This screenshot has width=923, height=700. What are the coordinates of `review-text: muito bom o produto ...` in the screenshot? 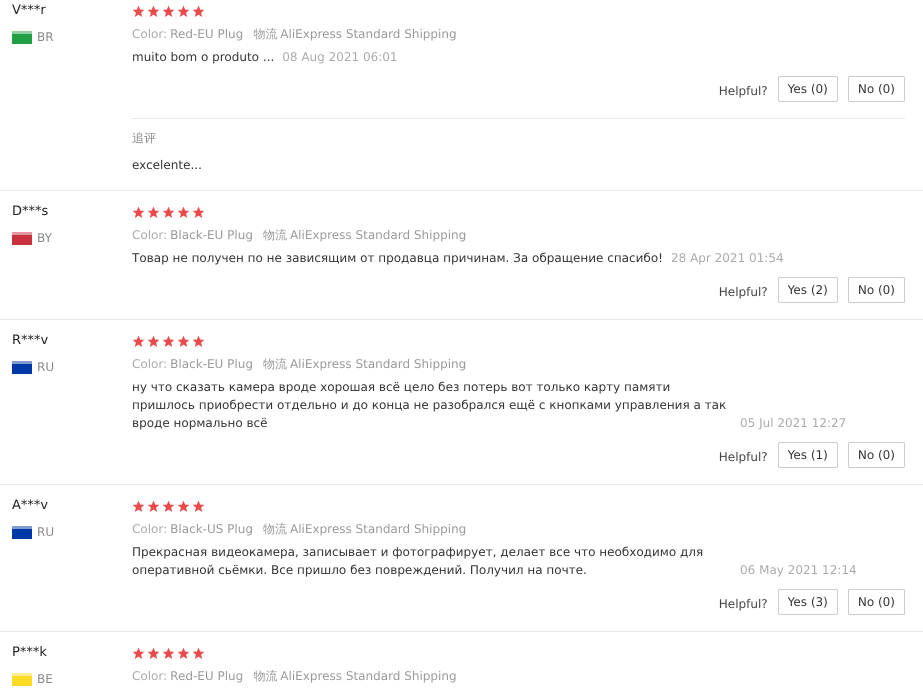 It's located at (203, 57).